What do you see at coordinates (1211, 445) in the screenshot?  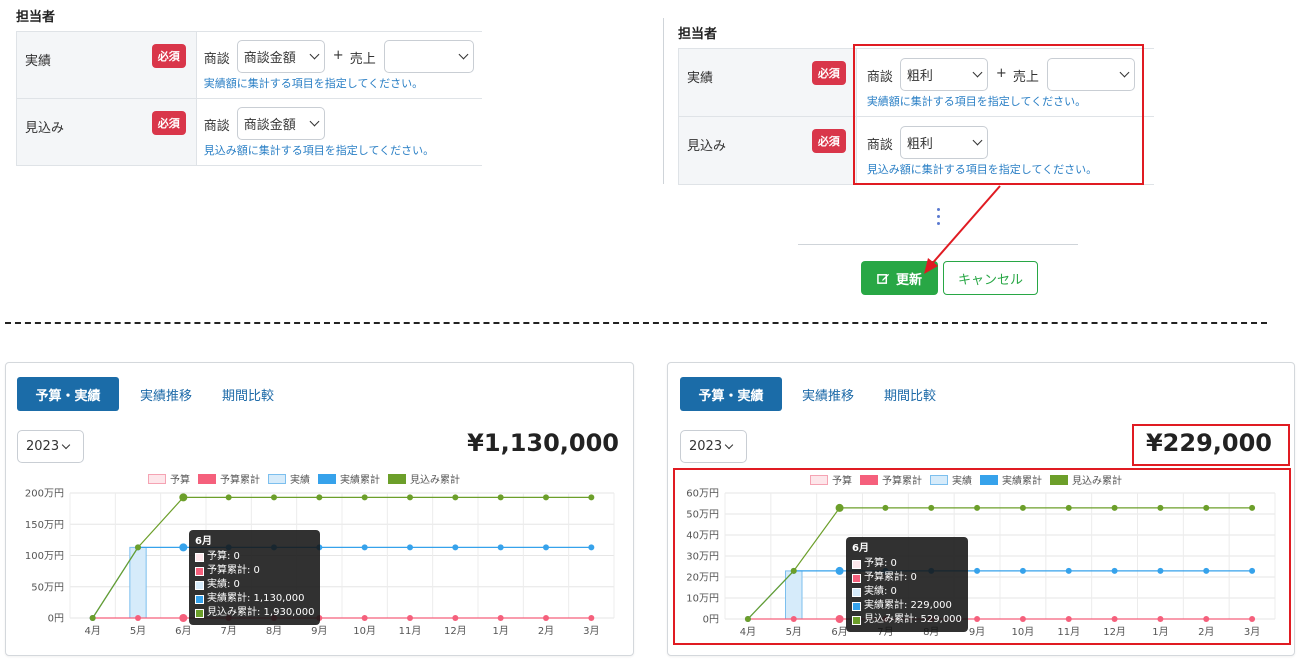 I see `highlight-box` at bounding box center [1211, 445].